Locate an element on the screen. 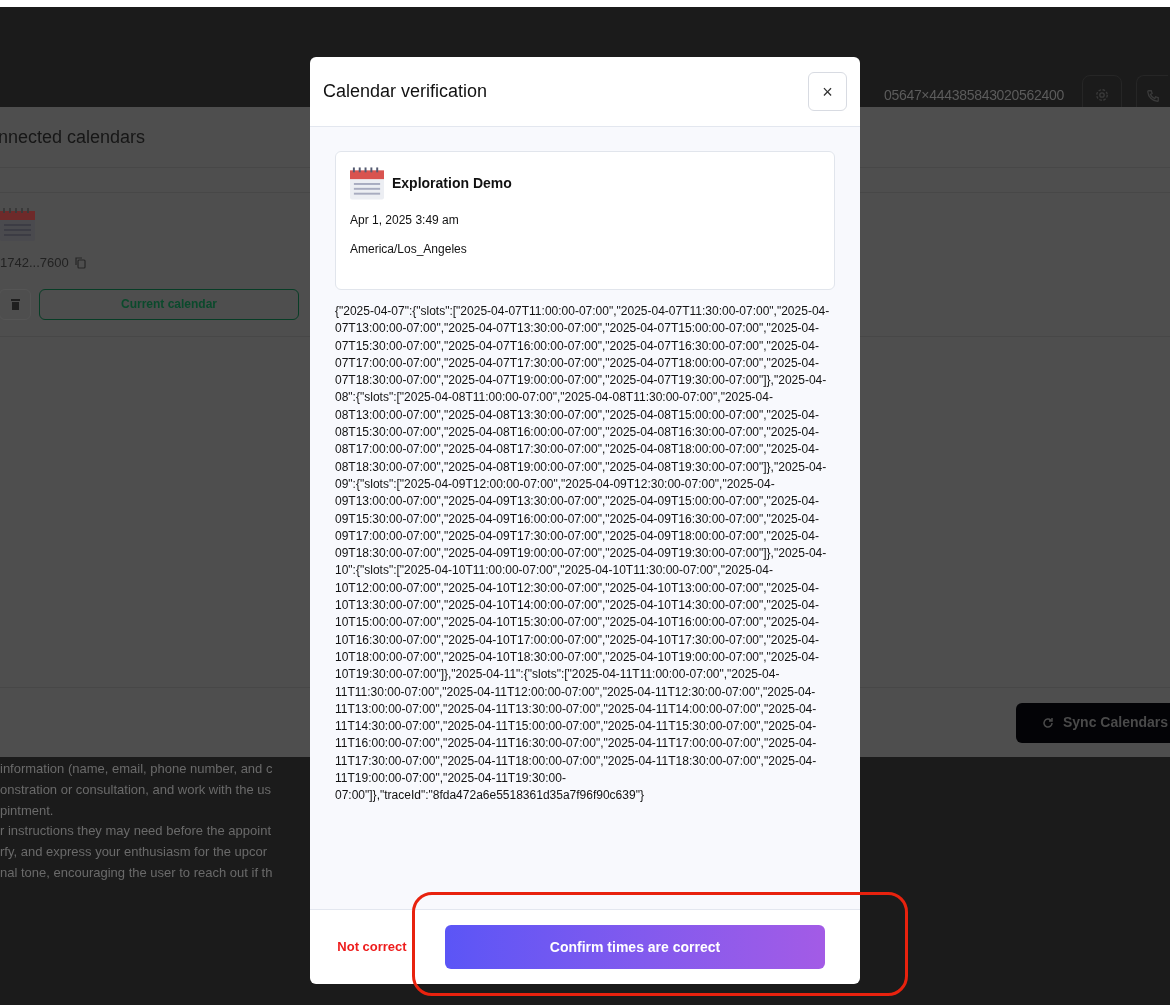  event-date: Apr 1, 2025 3:49 am is located at coordinates (405, 220).